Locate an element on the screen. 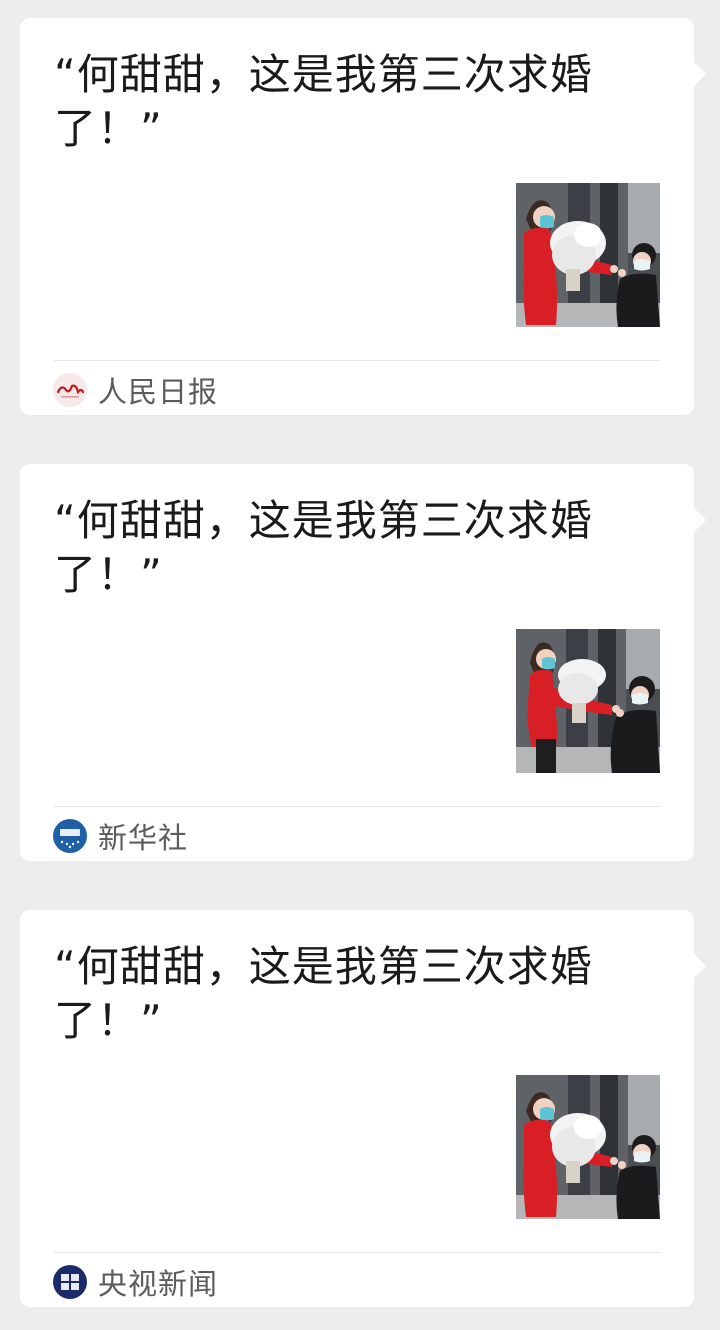 This screenshot has height=1330, width=720. xinhua-logo-icon is located at coordinates (70, 836).